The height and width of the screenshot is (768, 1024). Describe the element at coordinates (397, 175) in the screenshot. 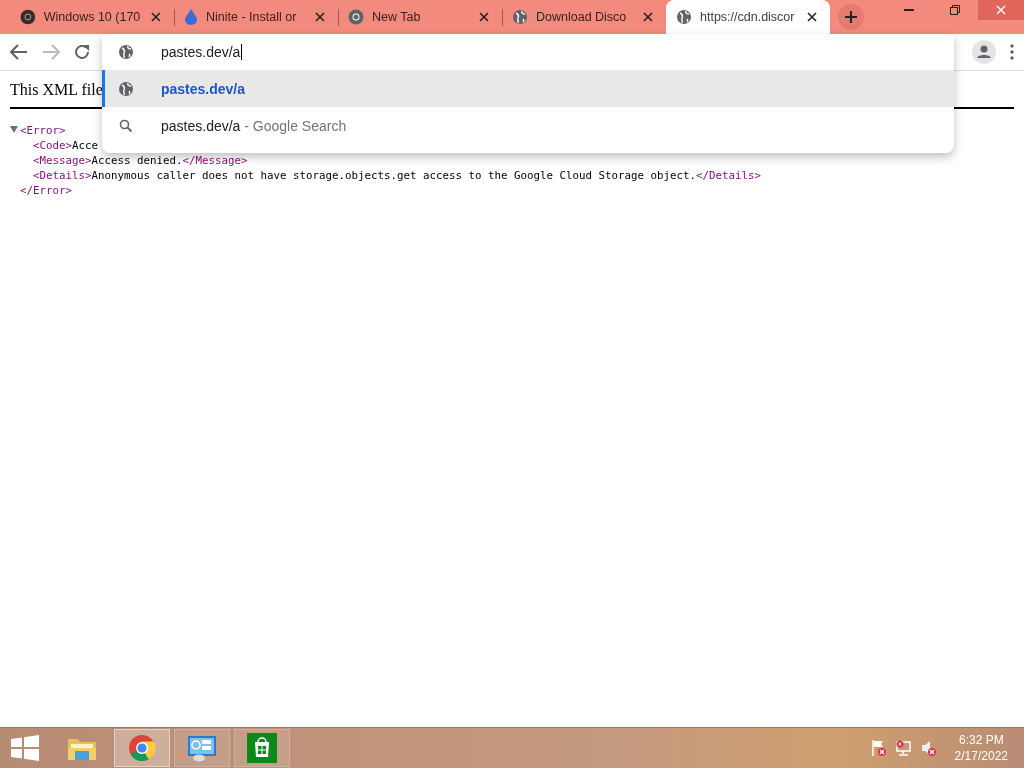

I see `xml-line: <Details>Anonymous caller does not have storage.objects.get access to the Google Cloud Storage object.</Details>` at that location.